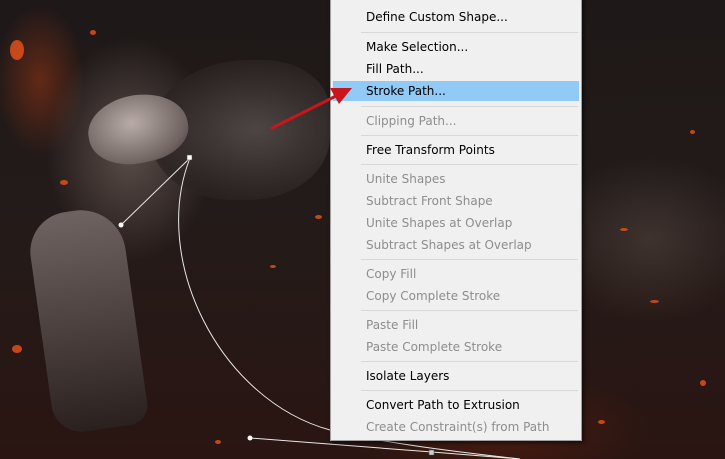 Image resolution: width=725 pixels, height=459 pixels. What do you see at coordinates (456, 201) in the screenshot?
I see `menu-item-subtract-front-shape: Subtract Front Shape` at bounding box center [456, 201].